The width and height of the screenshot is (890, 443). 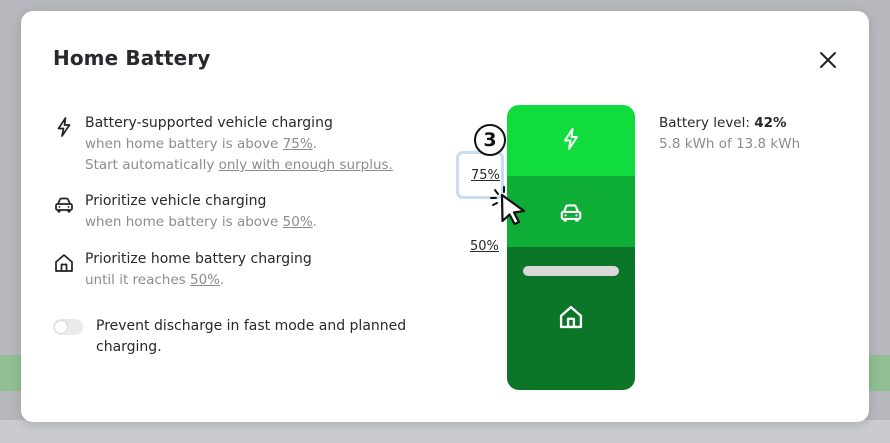 What do you see at coordinates (828, 60) in the screenshot?
I see `close-icon` at bounding box center [828, 60].